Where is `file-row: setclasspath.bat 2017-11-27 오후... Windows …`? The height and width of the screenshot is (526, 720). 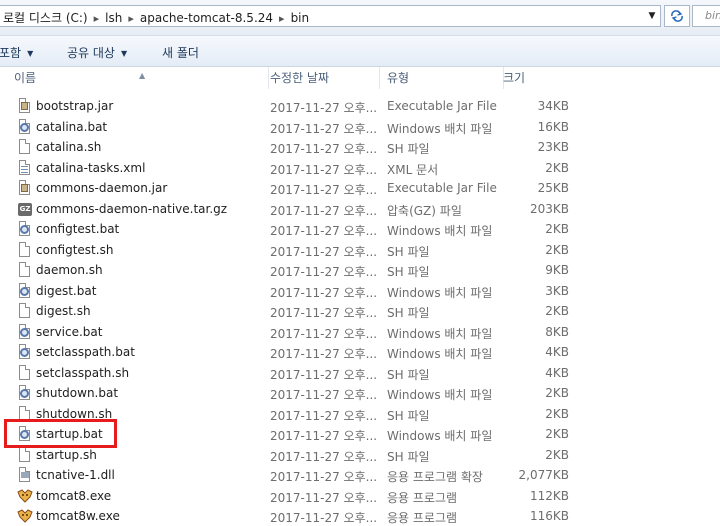
file-row: setclasspath.bat 2017-11-27 오후... Windows … is located at coordinates (360, 352).